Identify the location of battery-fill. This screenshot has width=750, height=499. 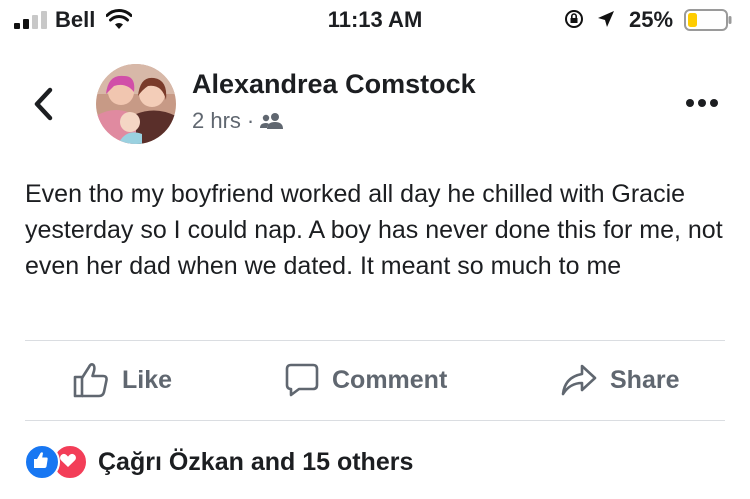
(692, 20).